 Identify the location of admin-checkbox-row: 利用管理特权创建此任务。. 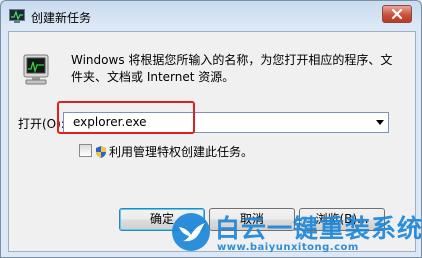
(166, 151).